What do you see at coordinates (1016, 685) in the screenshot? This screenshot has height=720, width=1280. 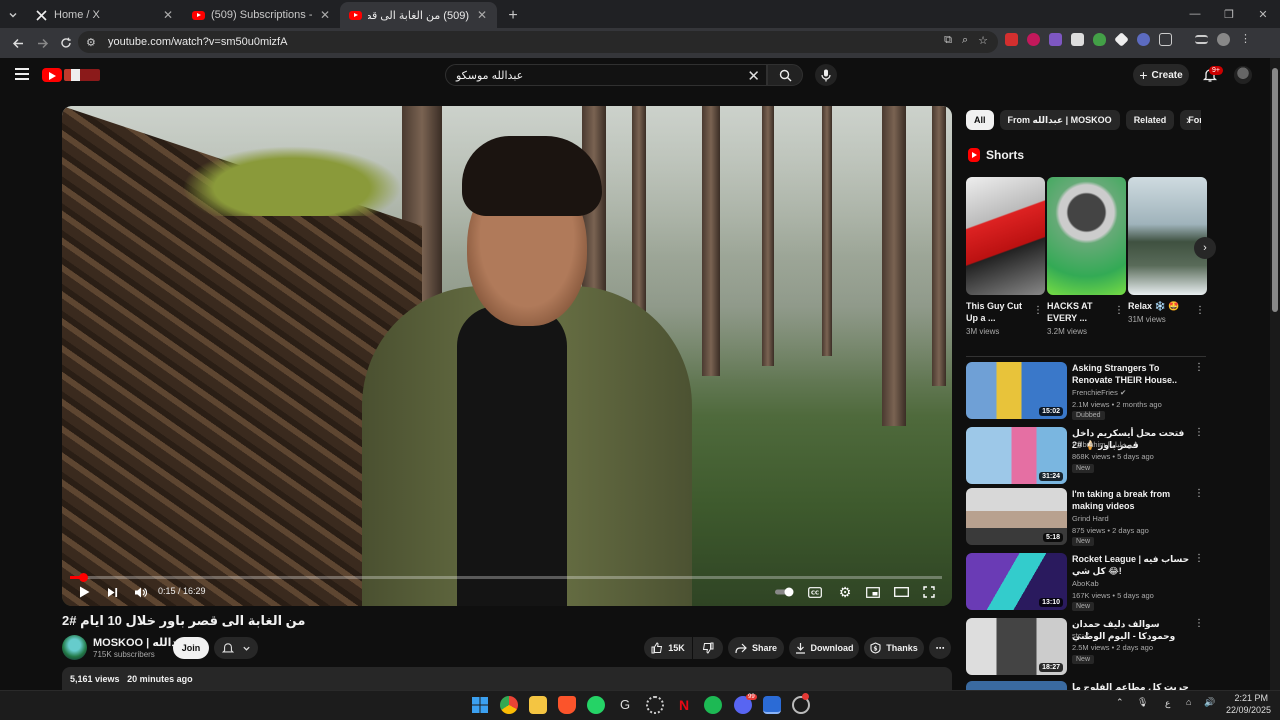 I see `rec-thumbnail` at bounding box center [1016, 685].